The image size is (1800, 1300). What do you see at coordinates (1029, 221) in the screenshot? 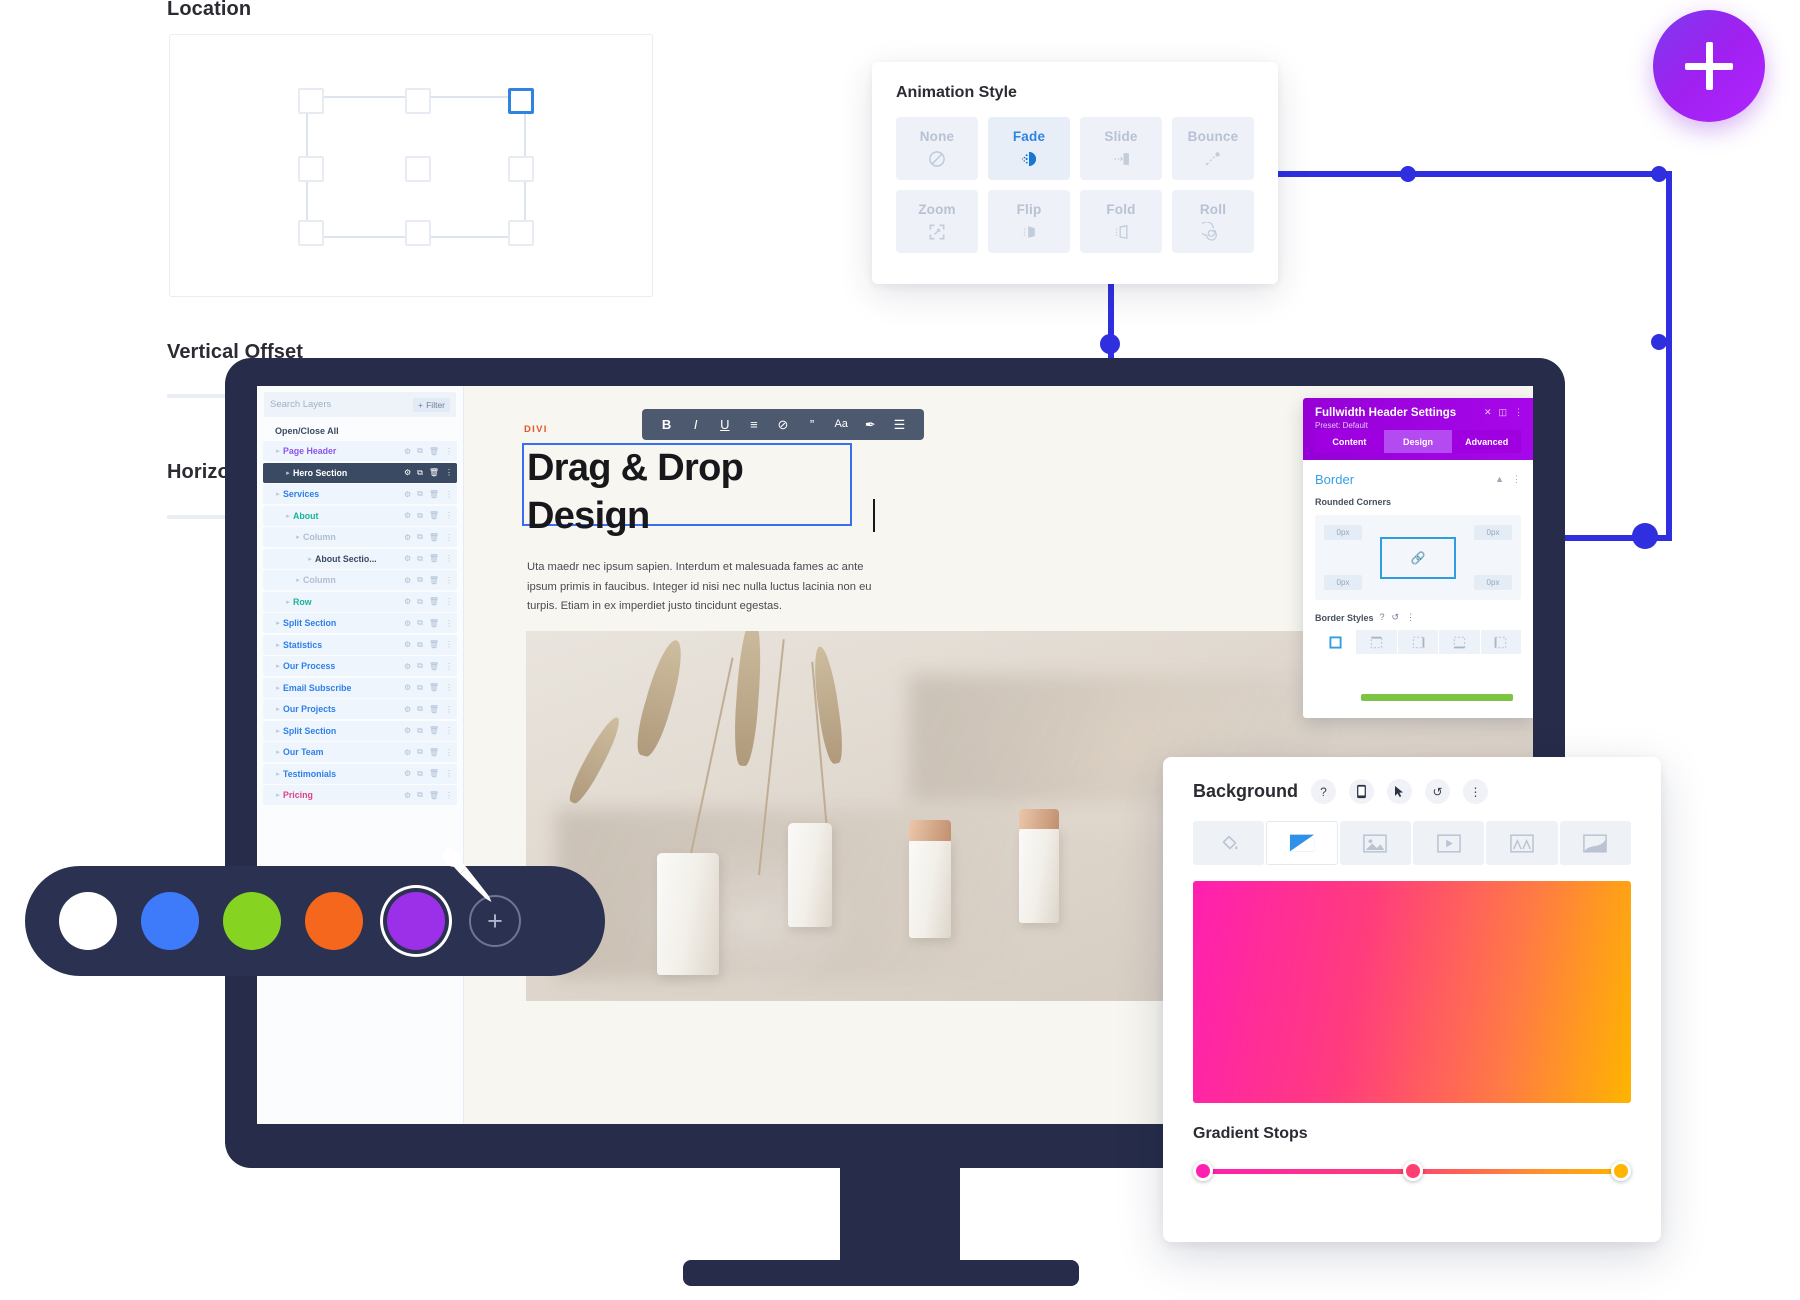
I see `animation-option-flip: Flip` at bounding box center [1029, 221].